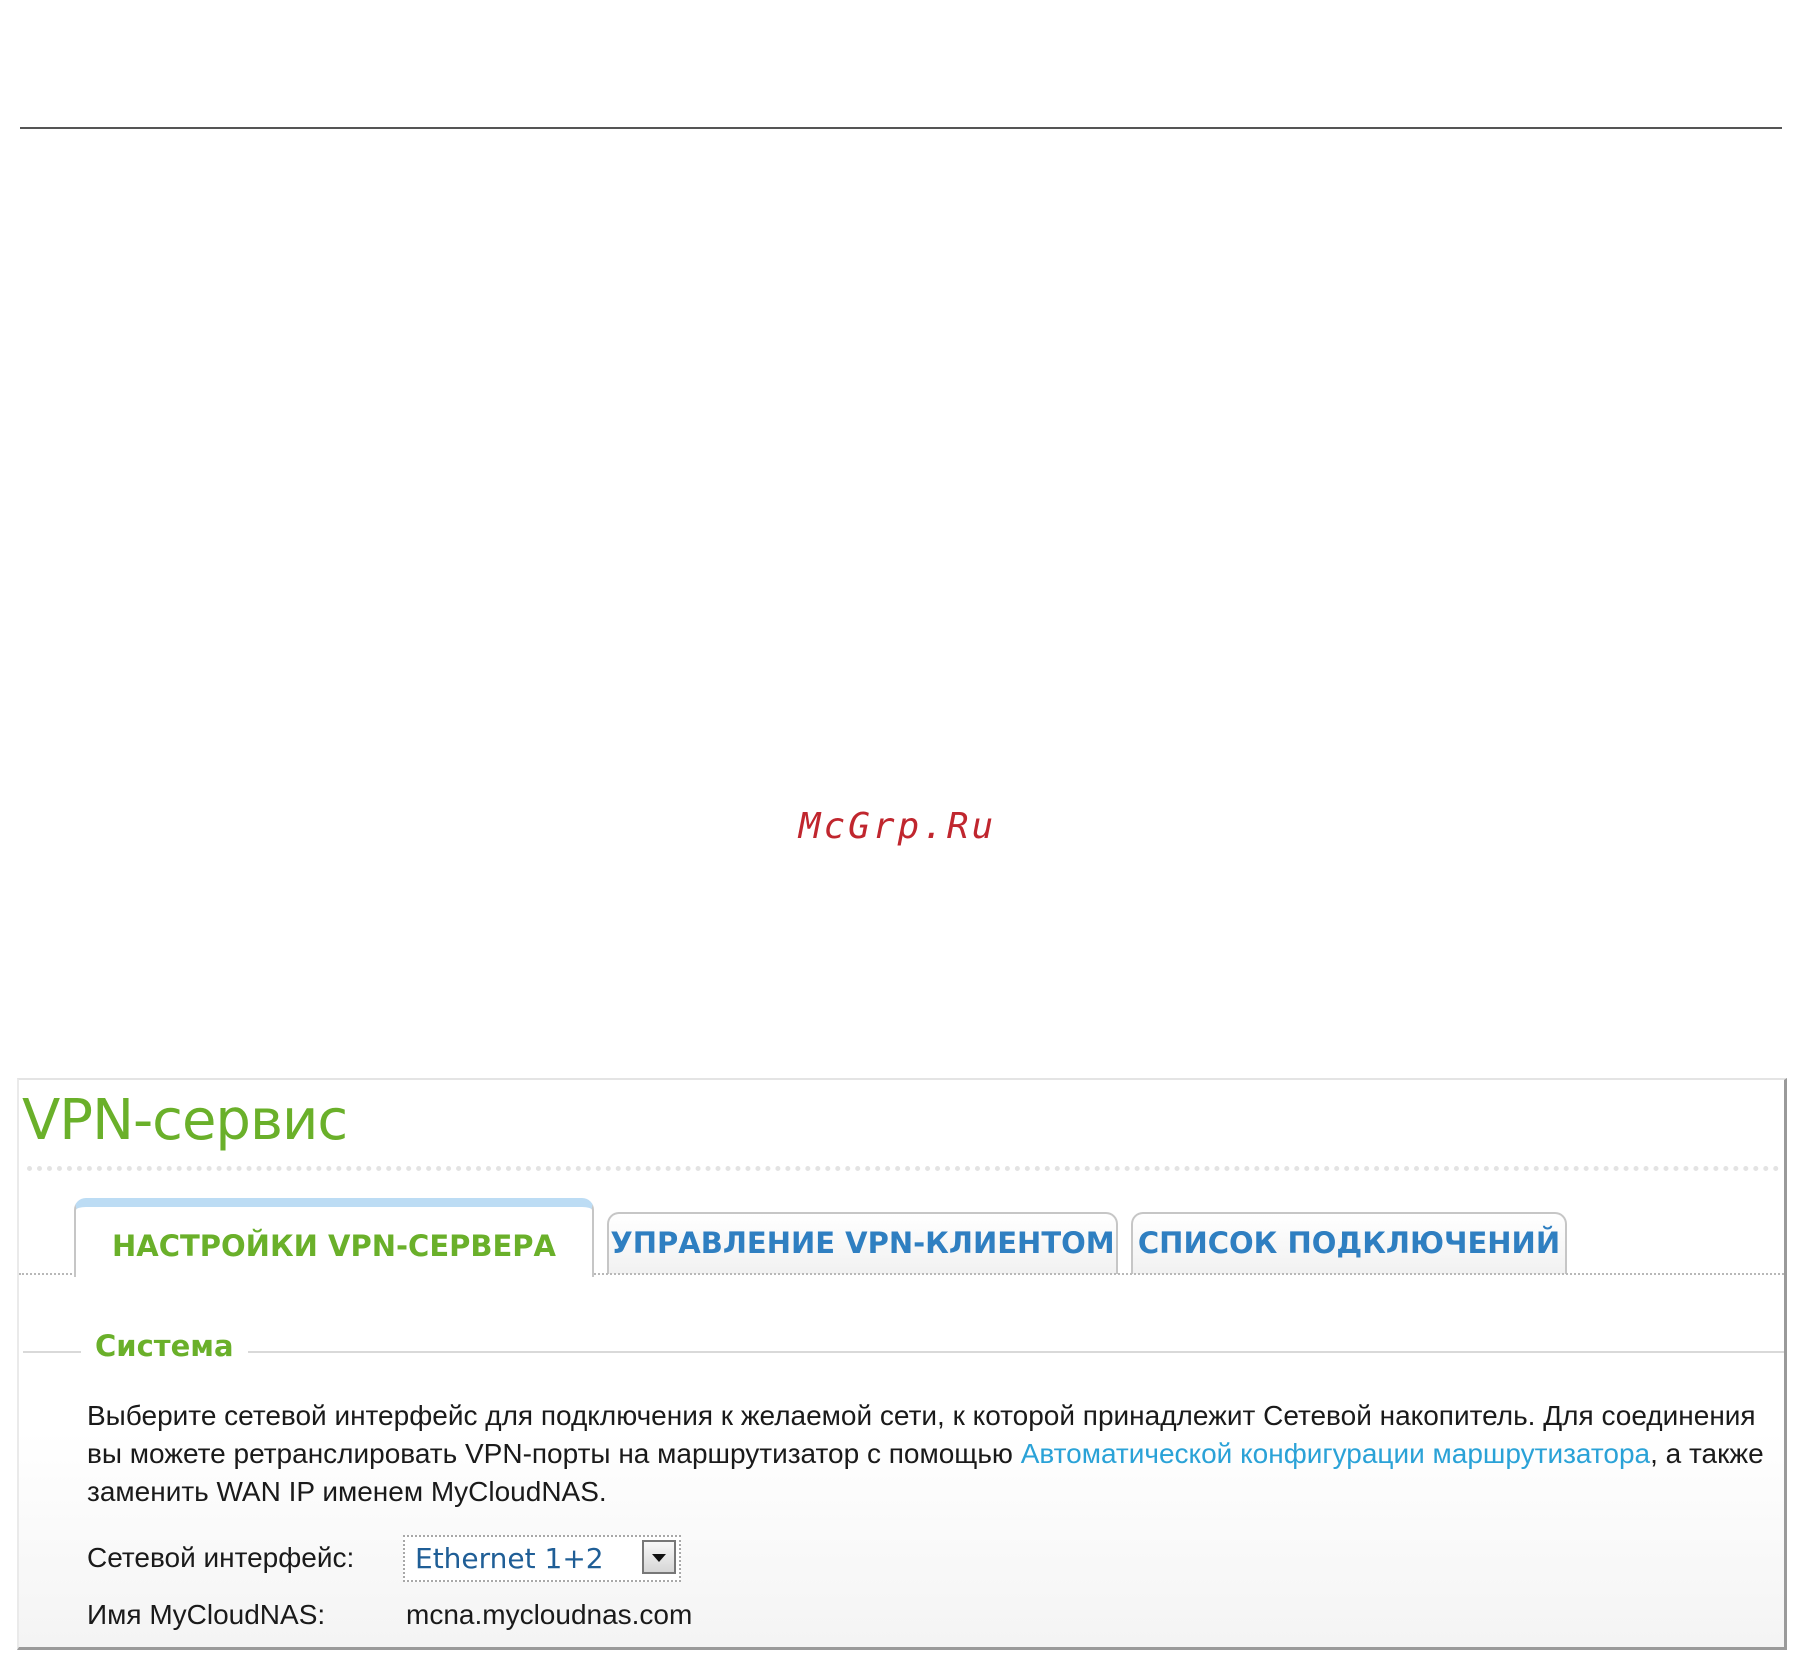 The image size is (1795, 1657). I want to click on network-interface-value: Ethernet 1+2, so click(509, 1558).